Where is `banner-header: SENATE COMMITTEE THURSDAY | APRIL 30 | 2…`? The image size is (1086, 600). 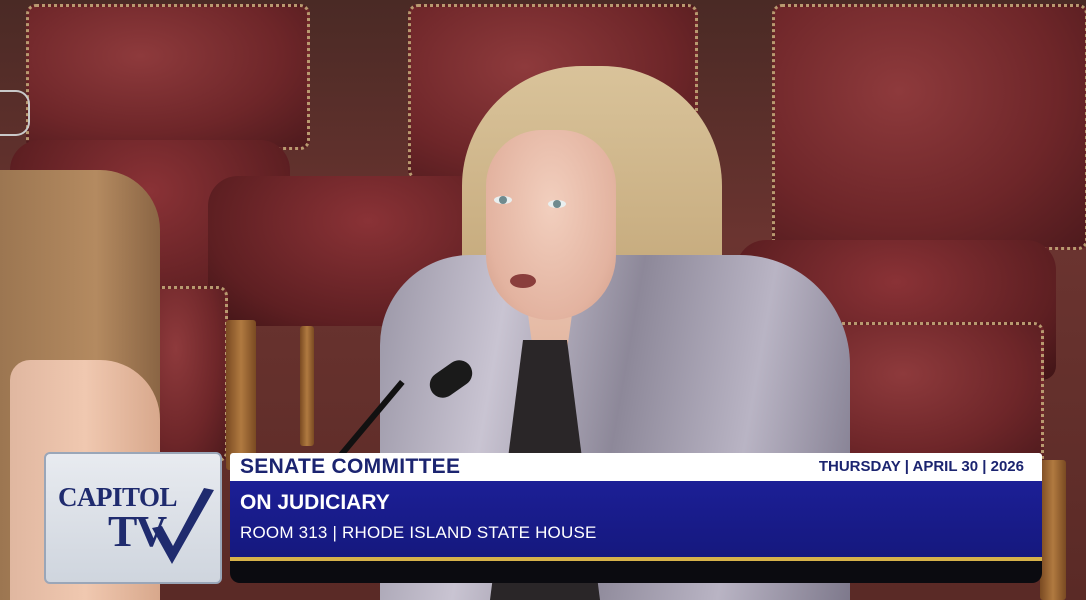 banner-header: SENATE COMMITTEE THURSDAY | APRIL 30 | 2… is located at coordinates (636, 467).